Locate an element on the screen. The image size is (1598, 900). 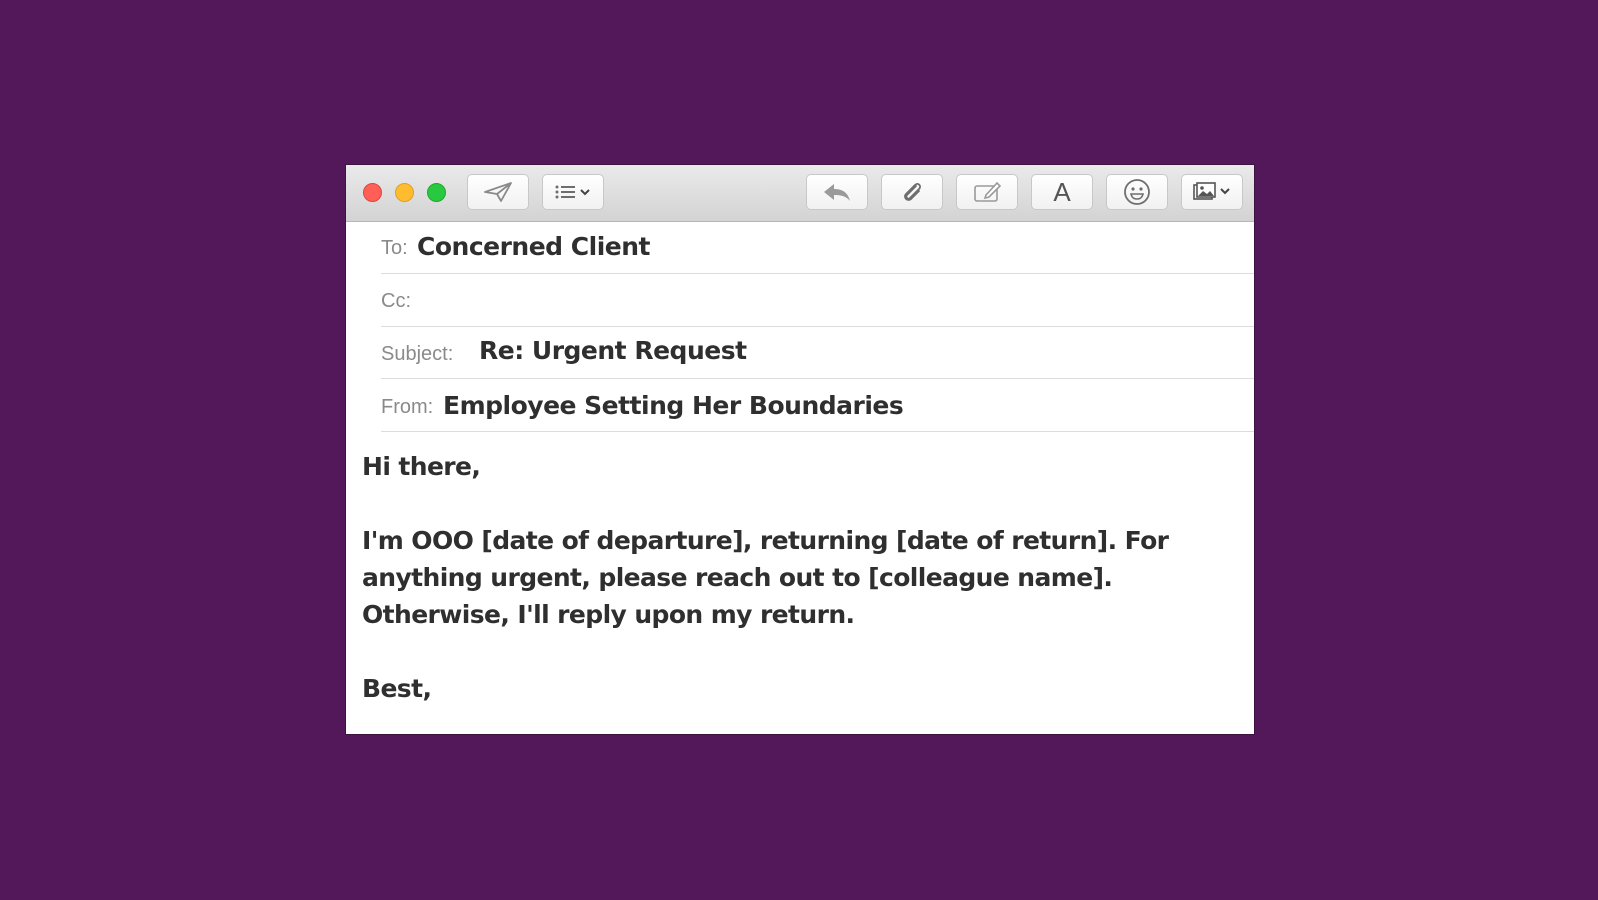
reply-arrow-icon is located at coordinates (837, 192).